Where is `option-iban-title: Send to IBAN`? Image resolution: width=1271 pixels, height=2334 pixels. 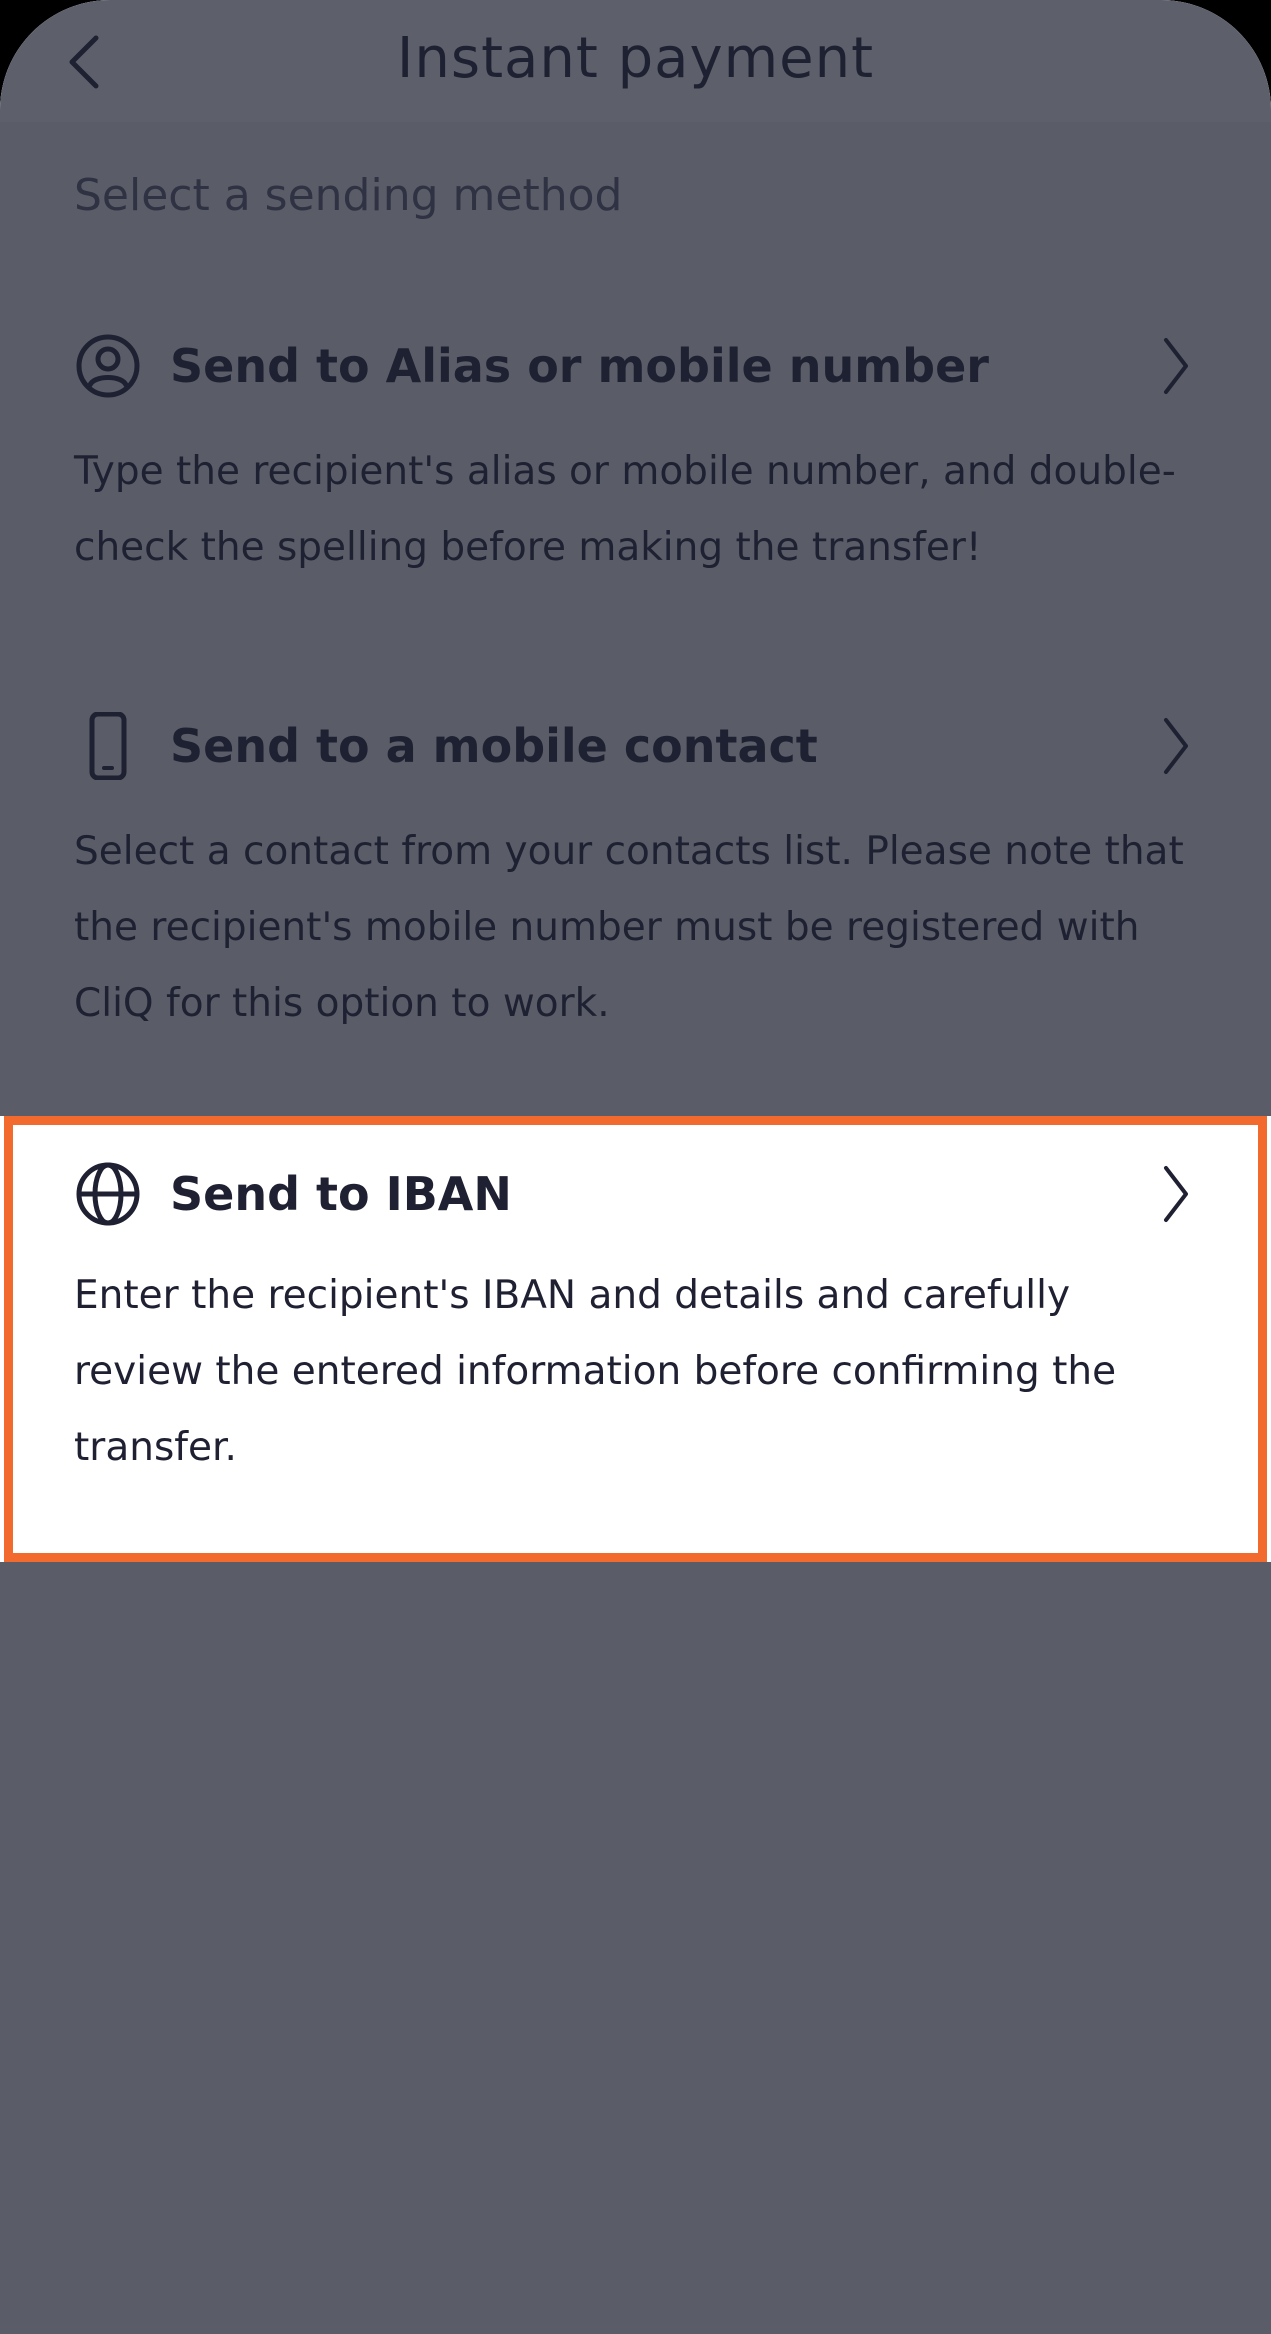 option-iban-title: Send to IBAN is located at coordinates (341, 1194).